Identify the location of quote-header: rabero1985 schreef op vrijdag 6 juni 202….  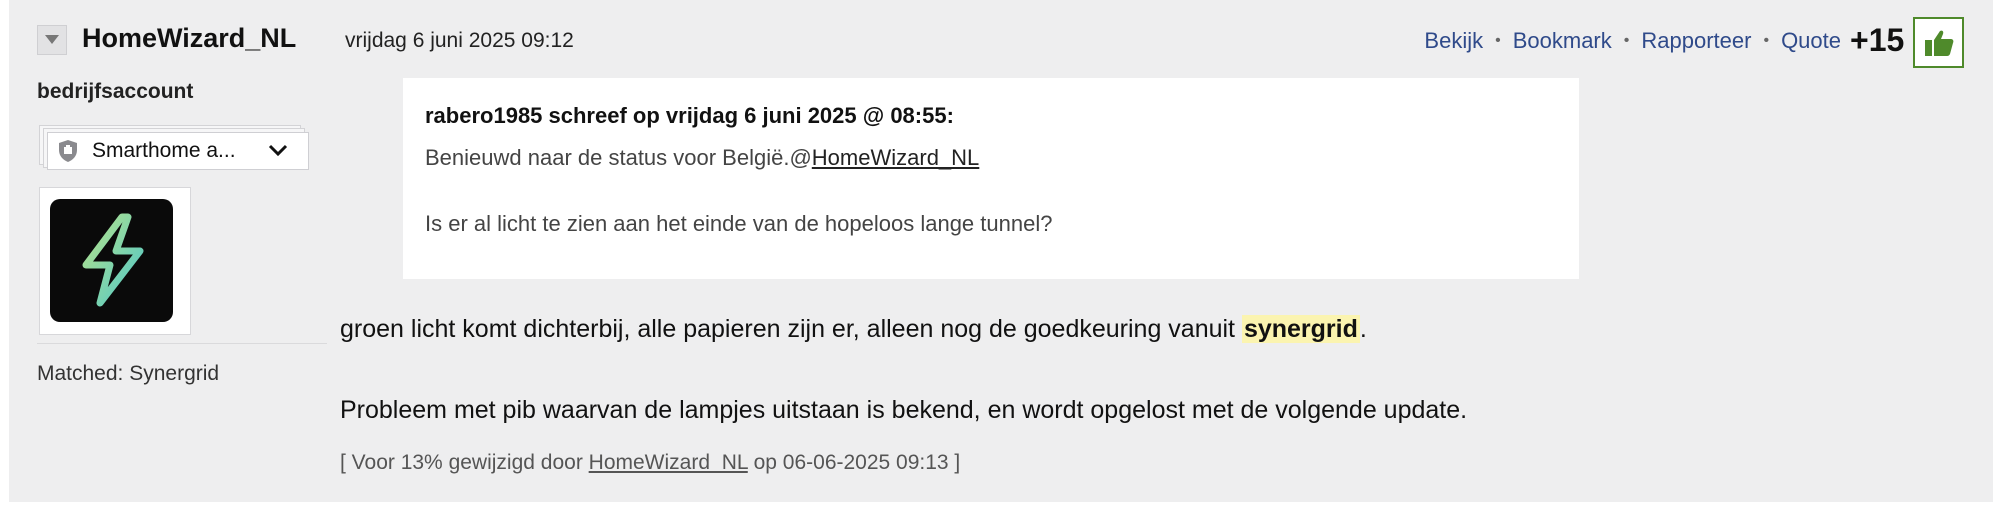
(689, 115).